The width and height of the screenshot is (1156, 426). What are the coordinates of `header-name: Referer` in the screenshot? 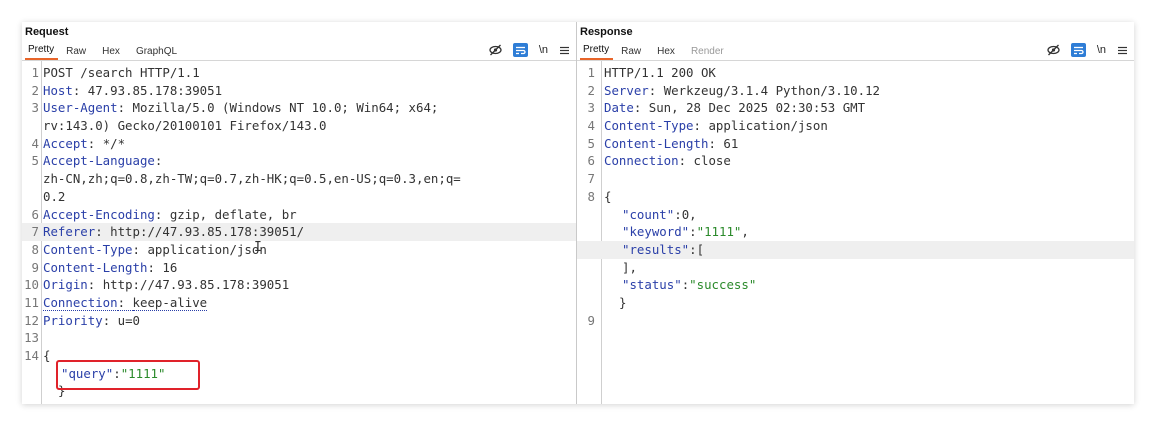 It's located at (69, 232).